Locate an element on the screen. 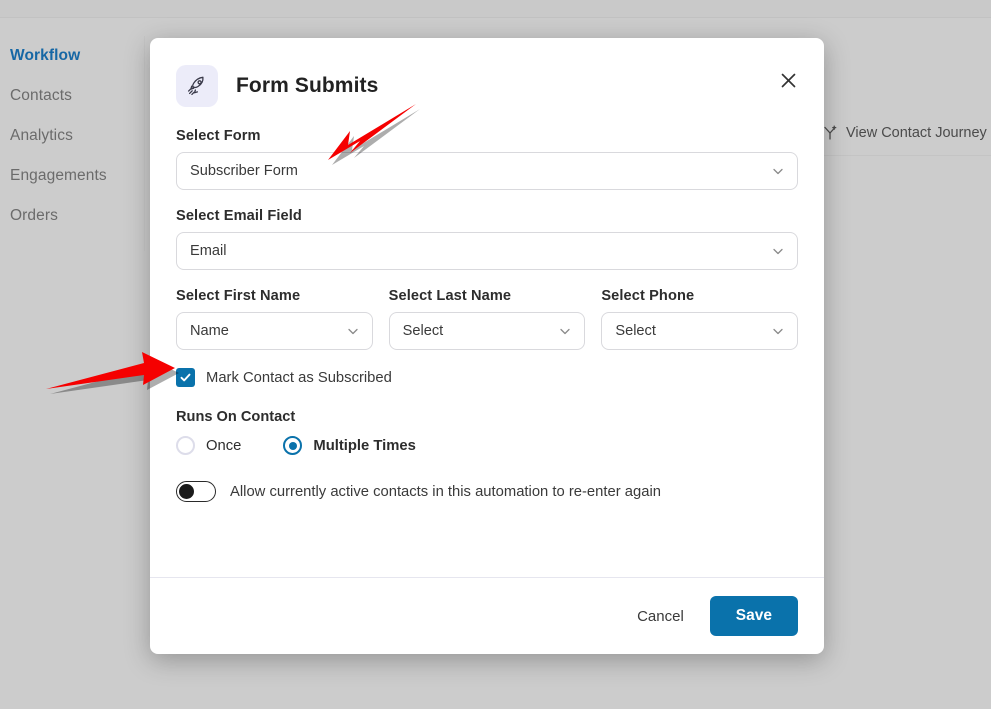 The width and height of the screenshot is (991, 709). sidebar-item-engagements: Engagements is located at coordinates (72, 176).